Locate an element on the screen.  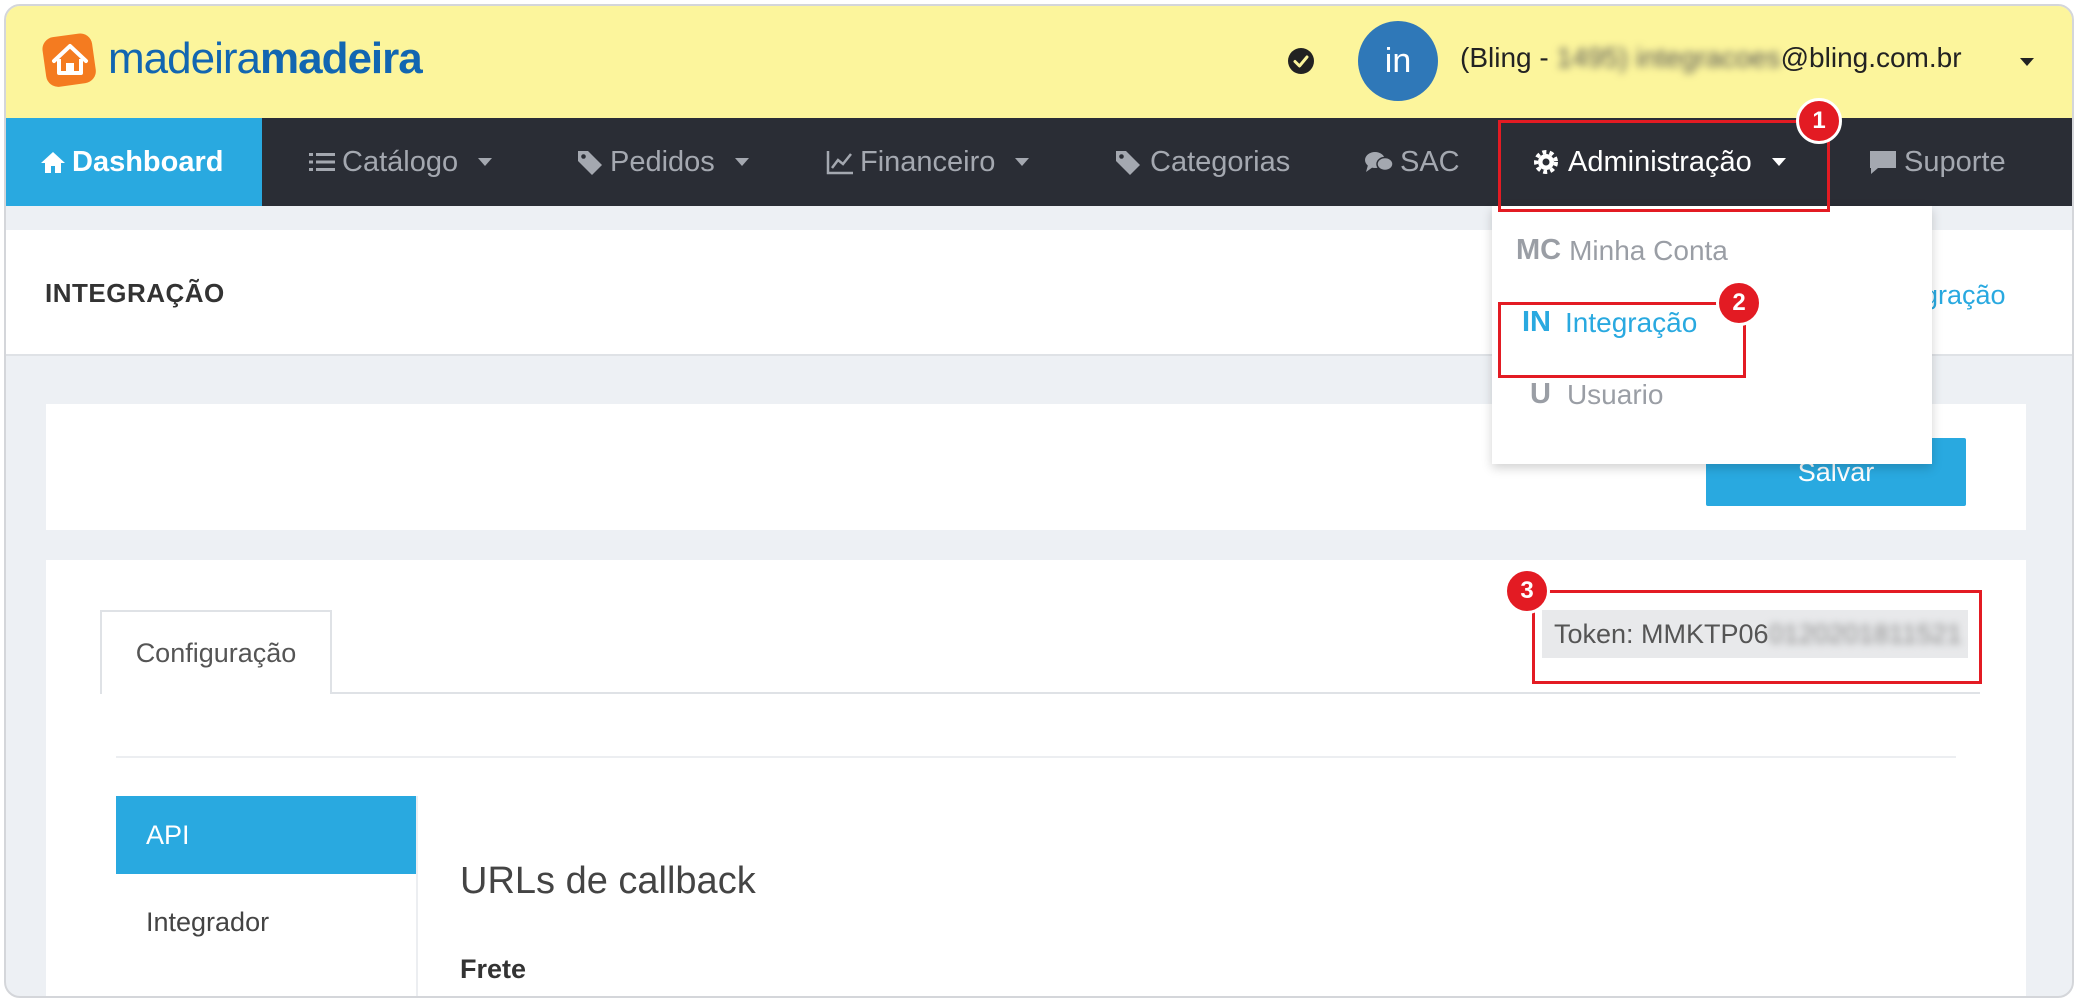
menu-item-abbr: MC is located at coordinates (1539, 250).